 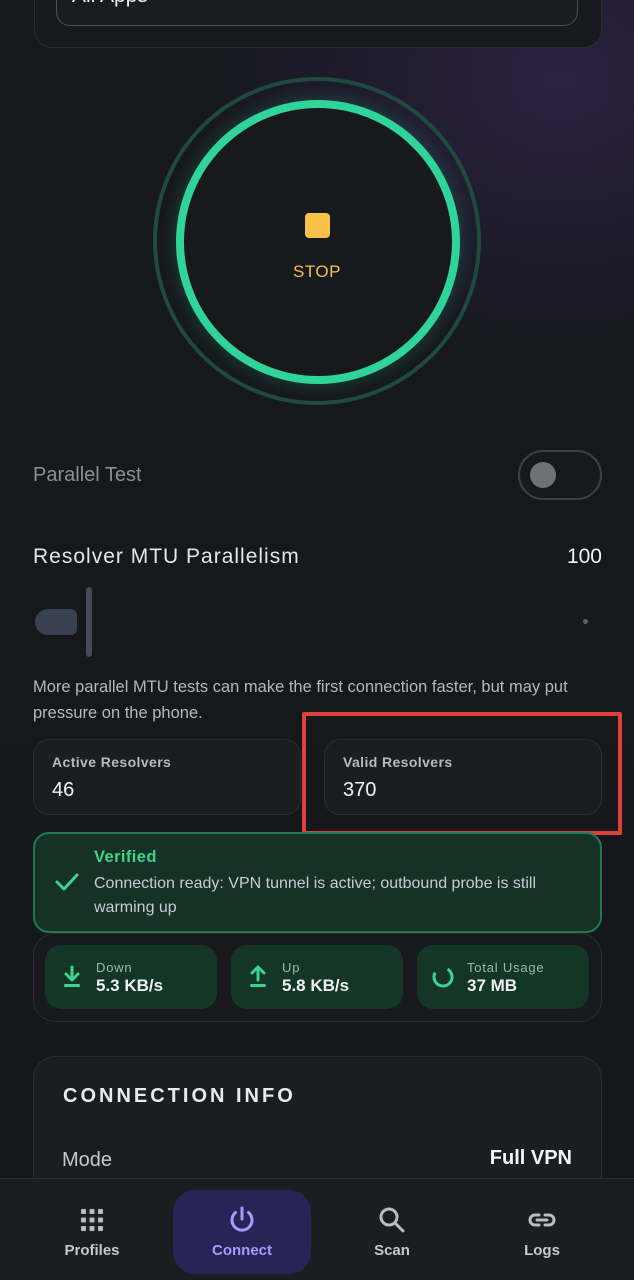 What do you see at coordinates (87, 475) in the screenshot?
I see `parallel-test-label: Parallel Test` at bounding box center [87, 475].